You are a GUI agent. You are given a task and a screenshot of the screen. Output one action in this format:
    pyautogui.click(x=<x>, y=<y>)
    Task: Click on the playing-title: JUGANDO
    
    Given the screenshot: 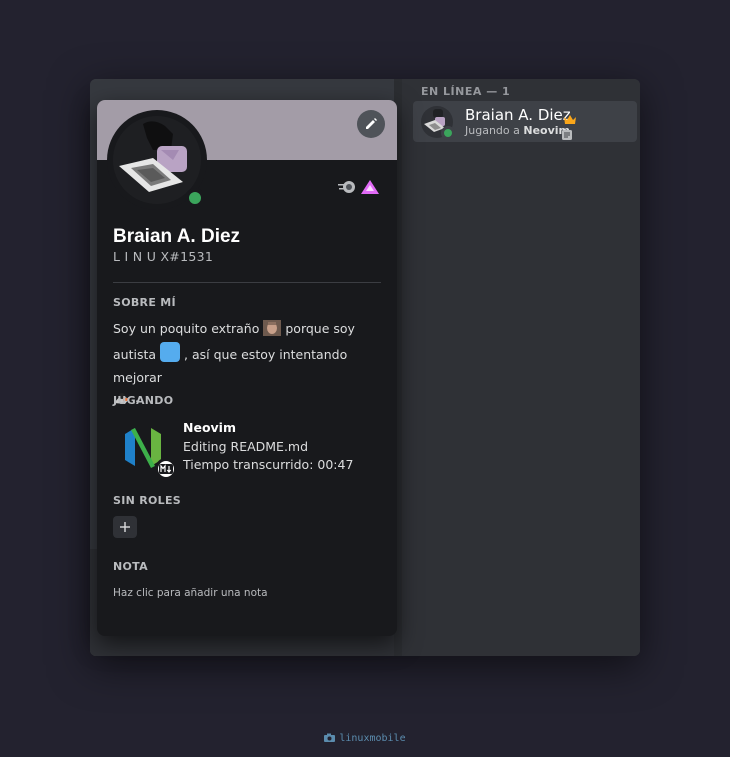 What is the action you would take?
    pyautogui.click(x=143, y=400)
    